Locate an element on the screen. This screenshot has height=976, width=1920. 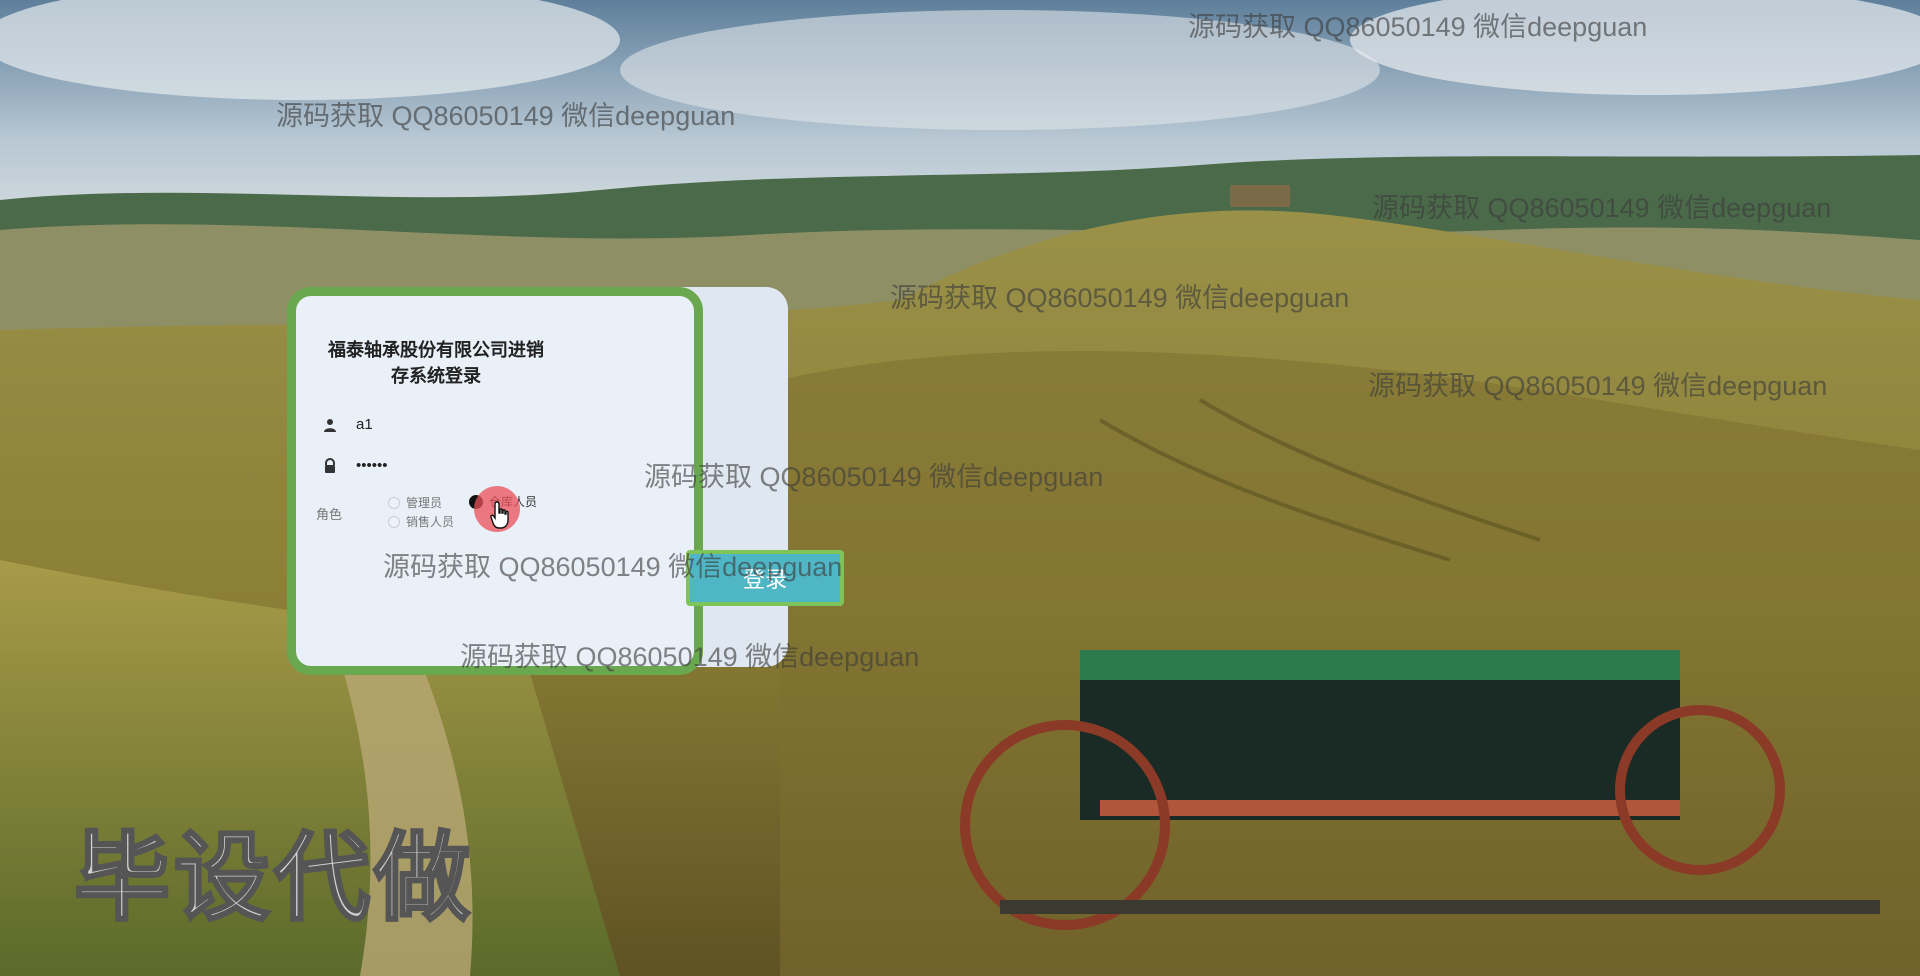
title-line-2: 存系统登录 is located at coordinates (436, 376).